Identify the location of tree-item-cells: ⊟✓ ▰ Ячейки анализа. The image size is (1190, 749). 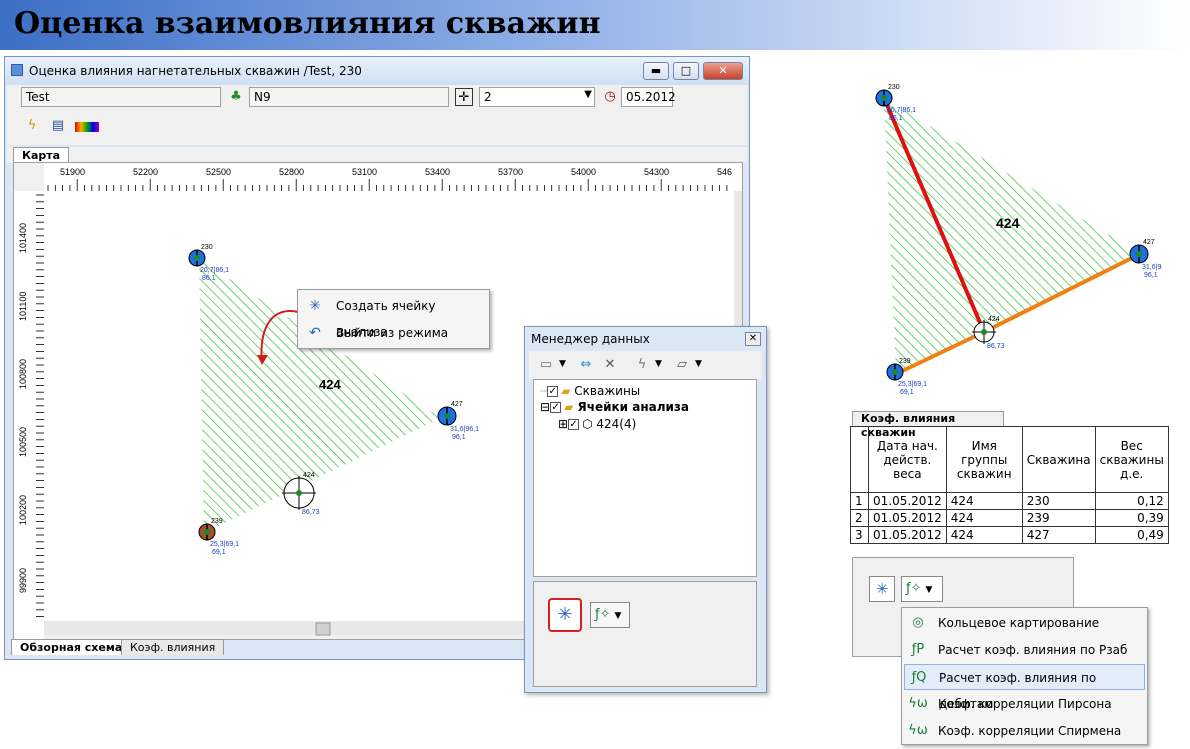
(614, 407).